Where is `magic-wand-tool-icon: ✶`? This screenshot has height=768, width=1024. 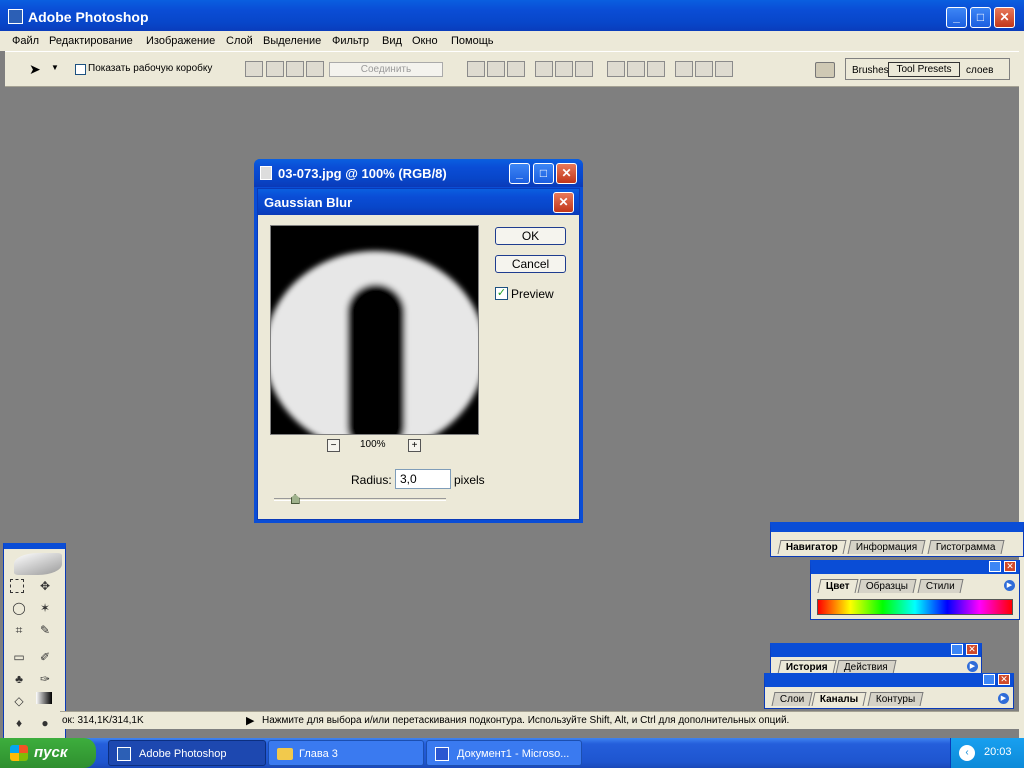
magic-wand-tool-icon: ✶ is located at coordinates (45, 608).